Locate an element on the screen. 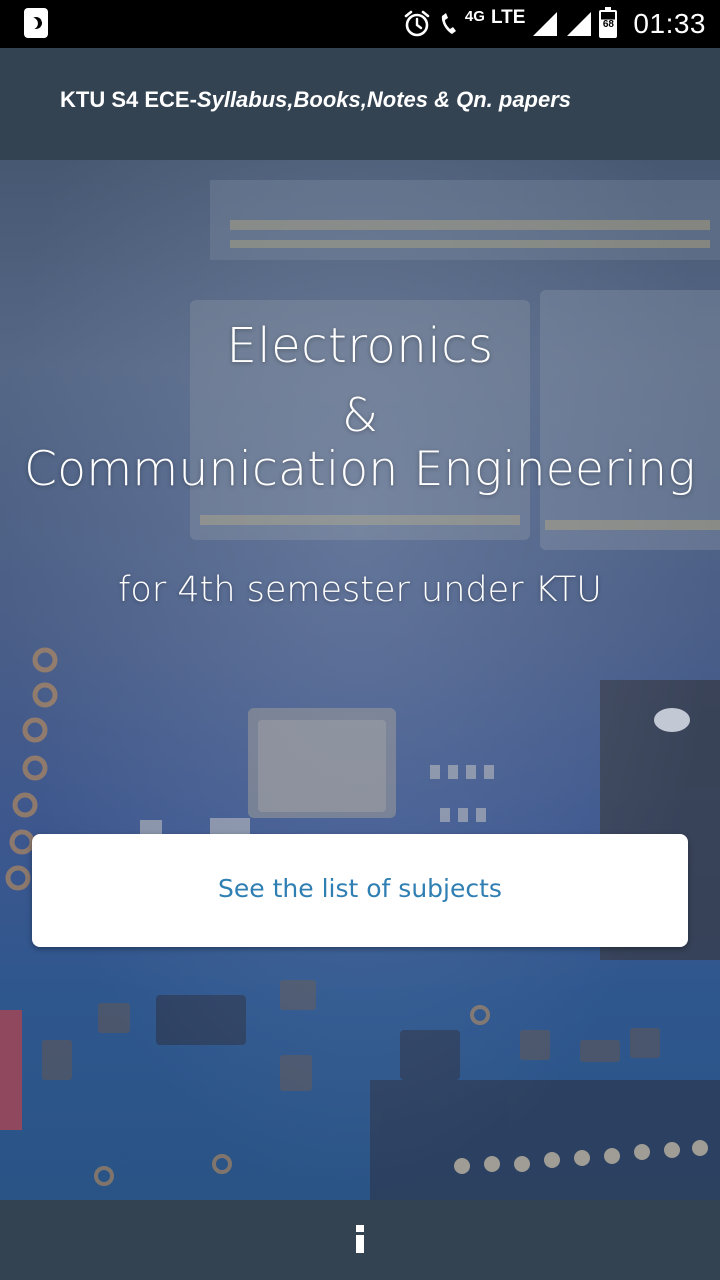  bottom-bar is located at coordinates (360, 1240).